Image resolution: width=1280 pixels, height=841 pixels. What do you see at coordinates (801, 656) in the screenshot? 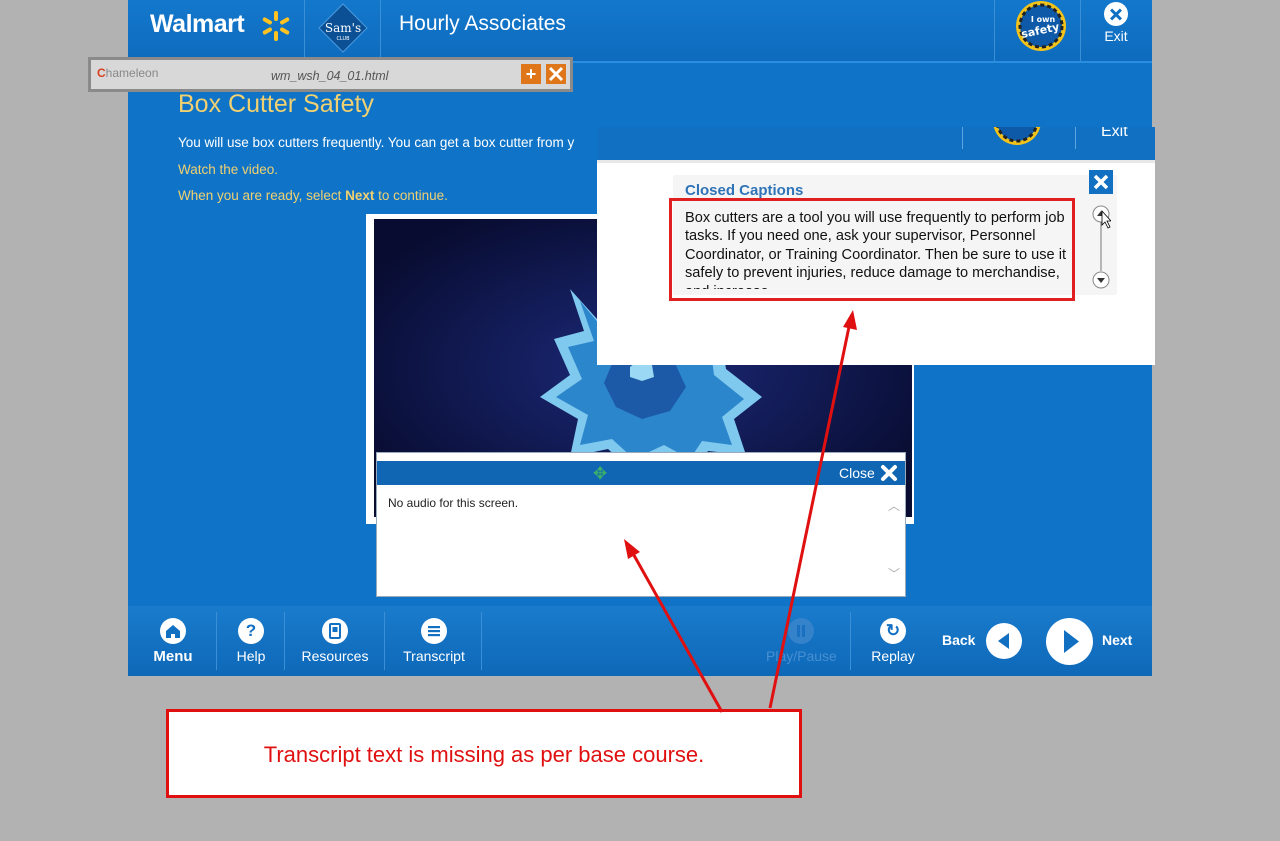
I see `play-pause-label: Play/Pause` at bounding box center [801, 656].